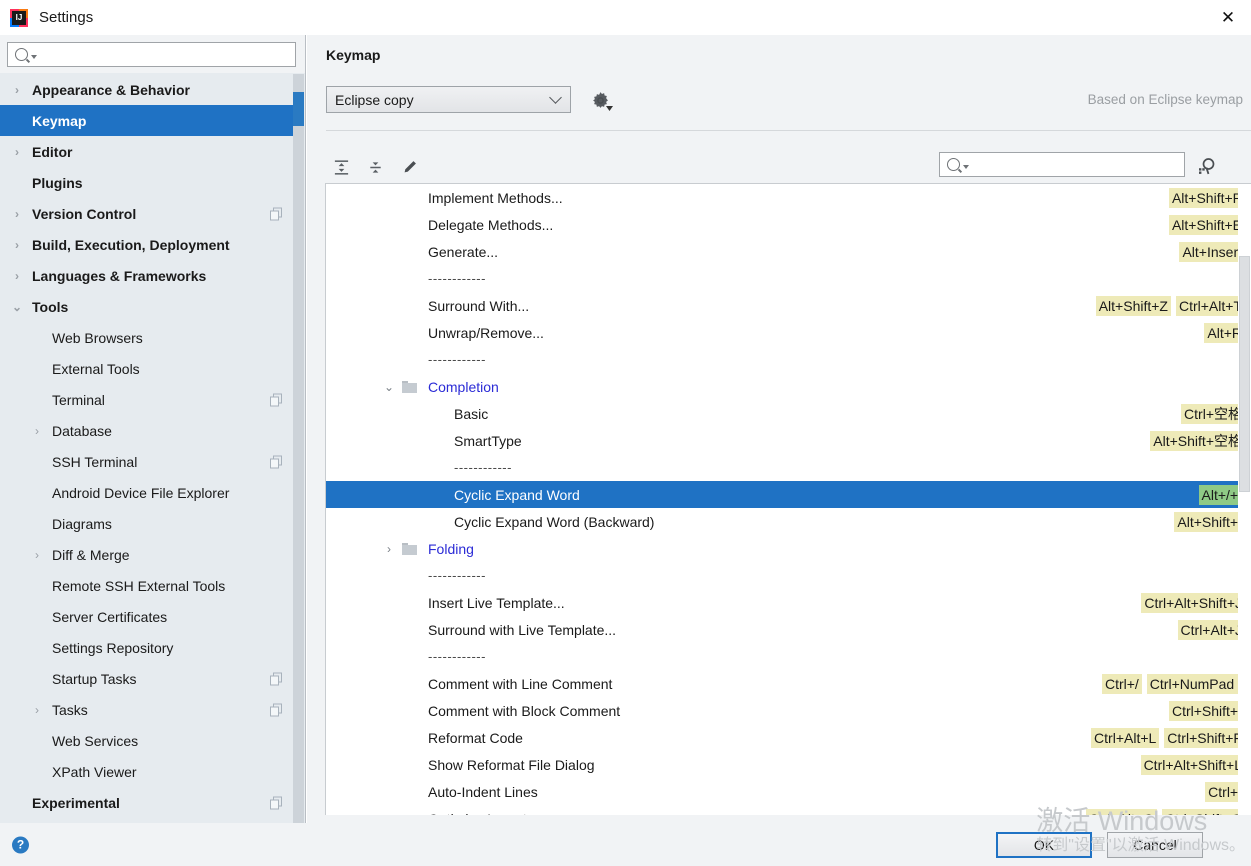 This screenshot has height=866, width=1251. I want to click on sidebar-scrollbar-thumb, so click(298, 109).